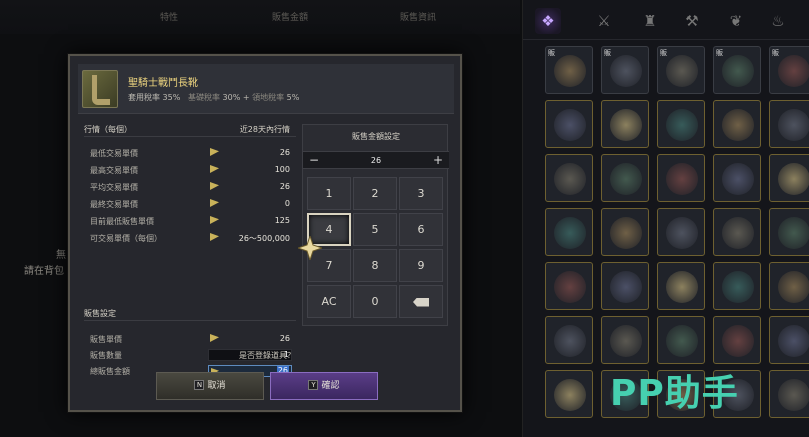 The height and width of the screenshot is (437, 809). What do you see at coordinates (329, 193) in the screenshot?
I see `key-1: 1` at bounding box center [329, 193].